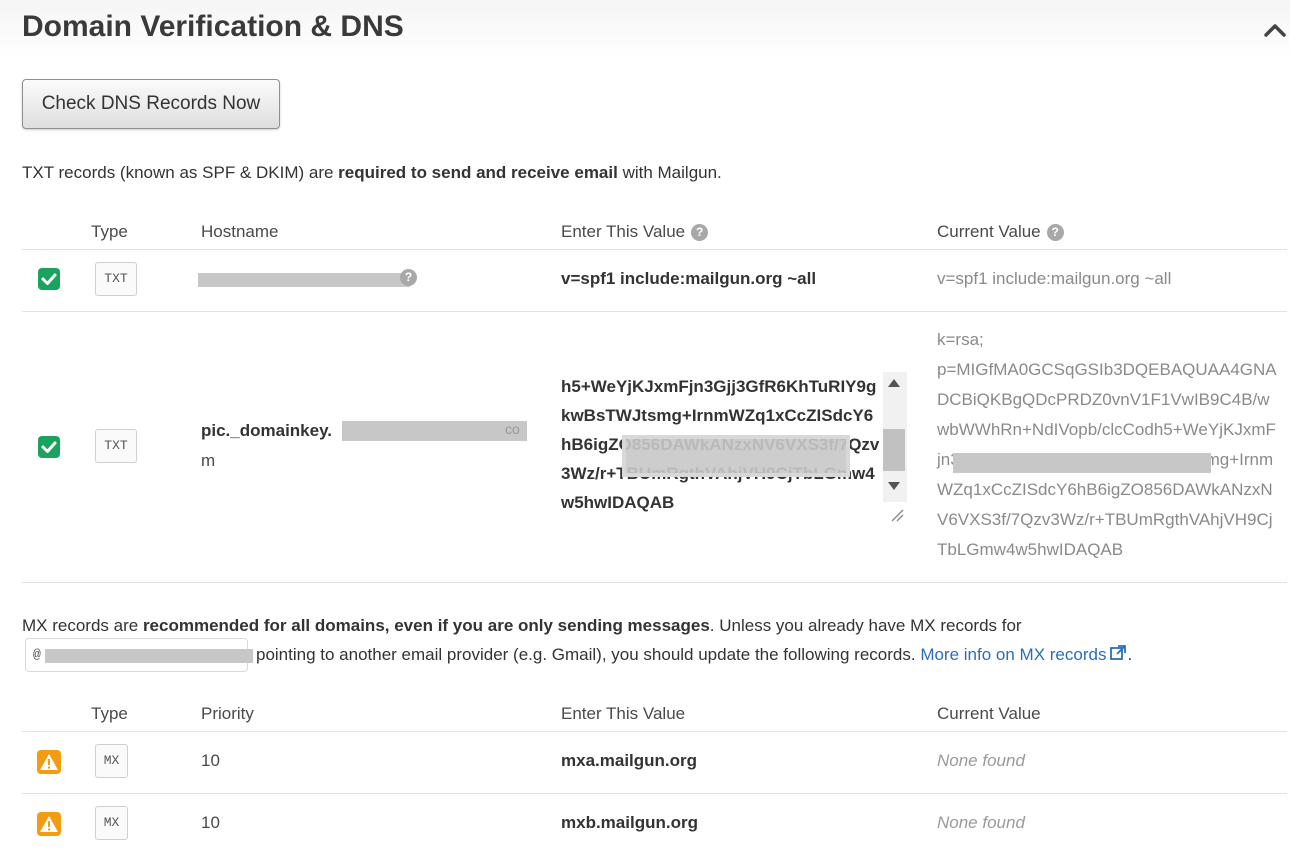 This screenshot has height=855, width=1290. Describe the element at coordinates (895, 513) in the screenshot. I see `resize-handle-icon` at that location.